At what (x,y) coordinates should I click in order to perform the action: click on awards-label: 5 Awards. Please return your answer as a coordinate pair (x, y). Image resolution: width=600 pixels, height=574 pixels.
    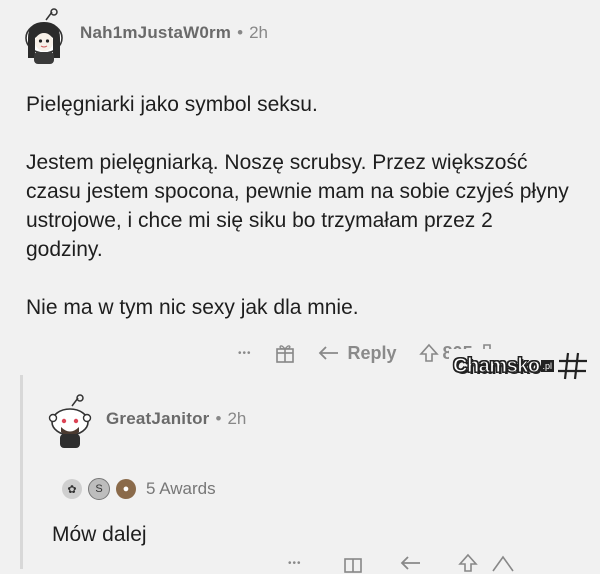
    Looking at the image, I should click on (181, 488).